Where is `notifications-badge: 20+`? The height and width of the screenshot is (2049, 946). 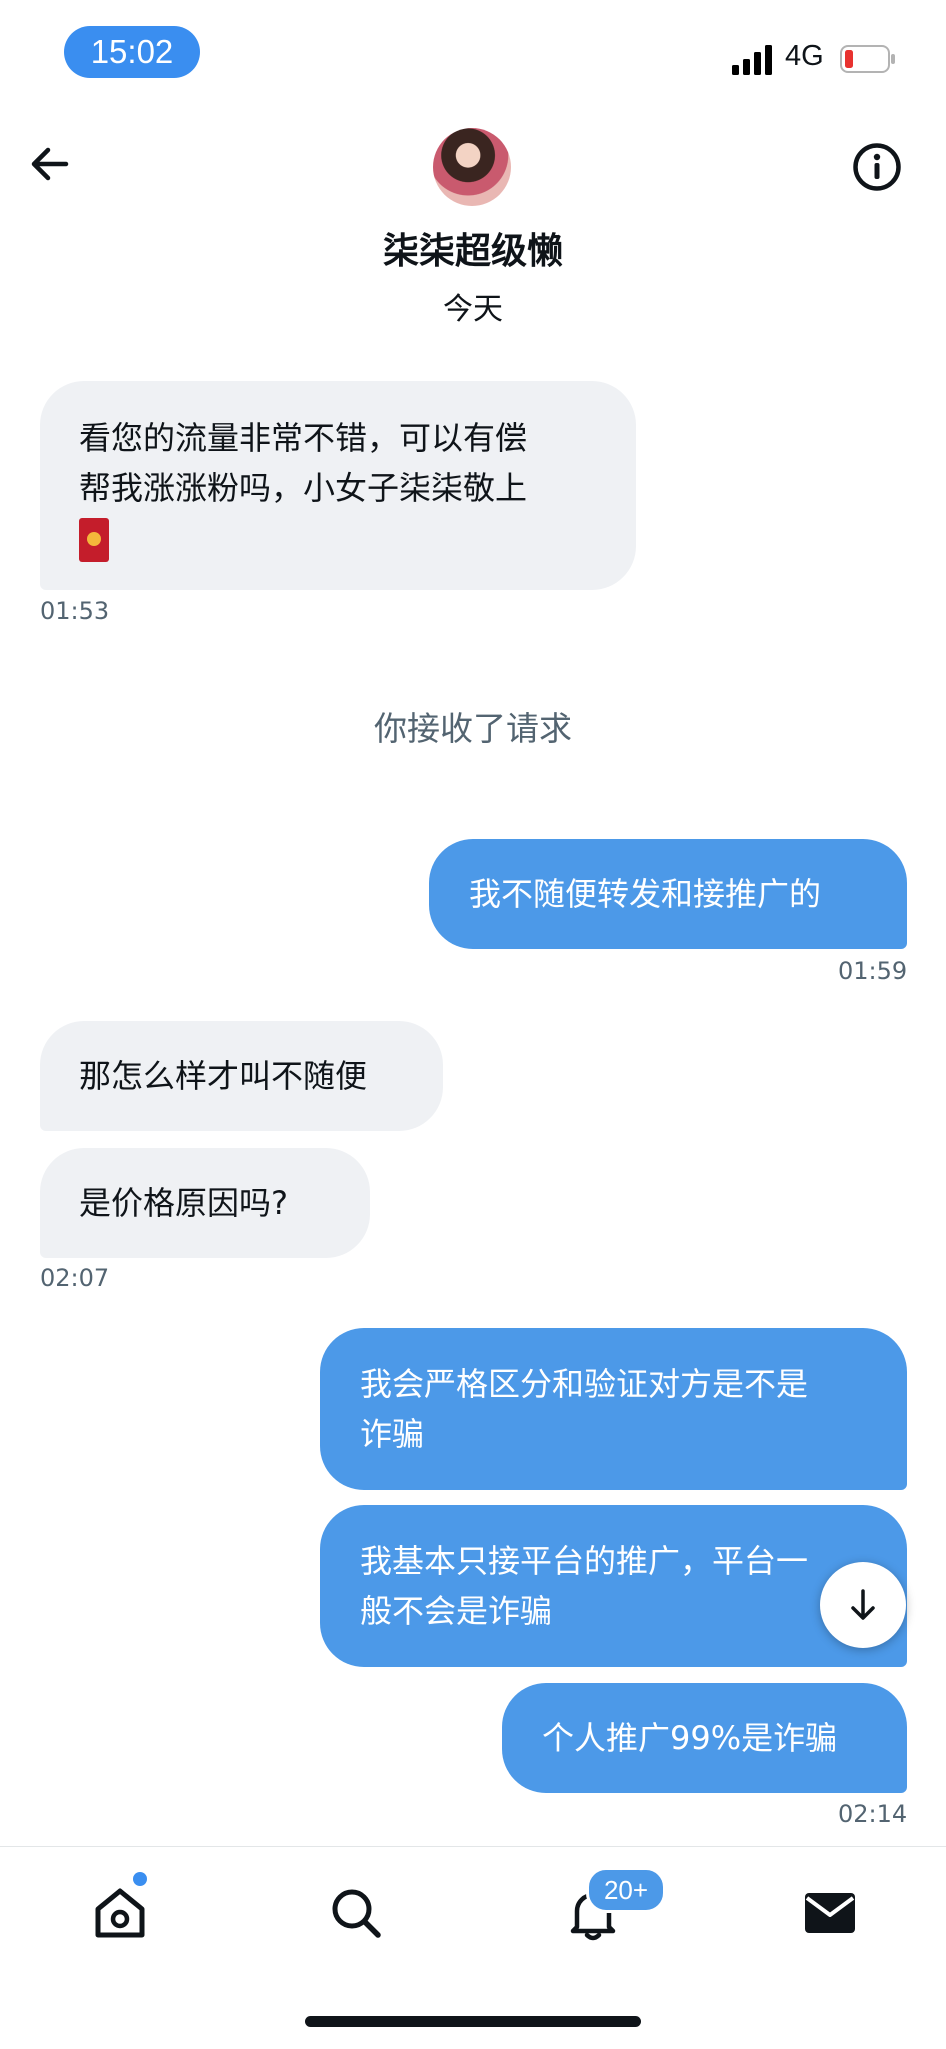
notifications-badge: 20+ is located at coordinates (626, 1890).